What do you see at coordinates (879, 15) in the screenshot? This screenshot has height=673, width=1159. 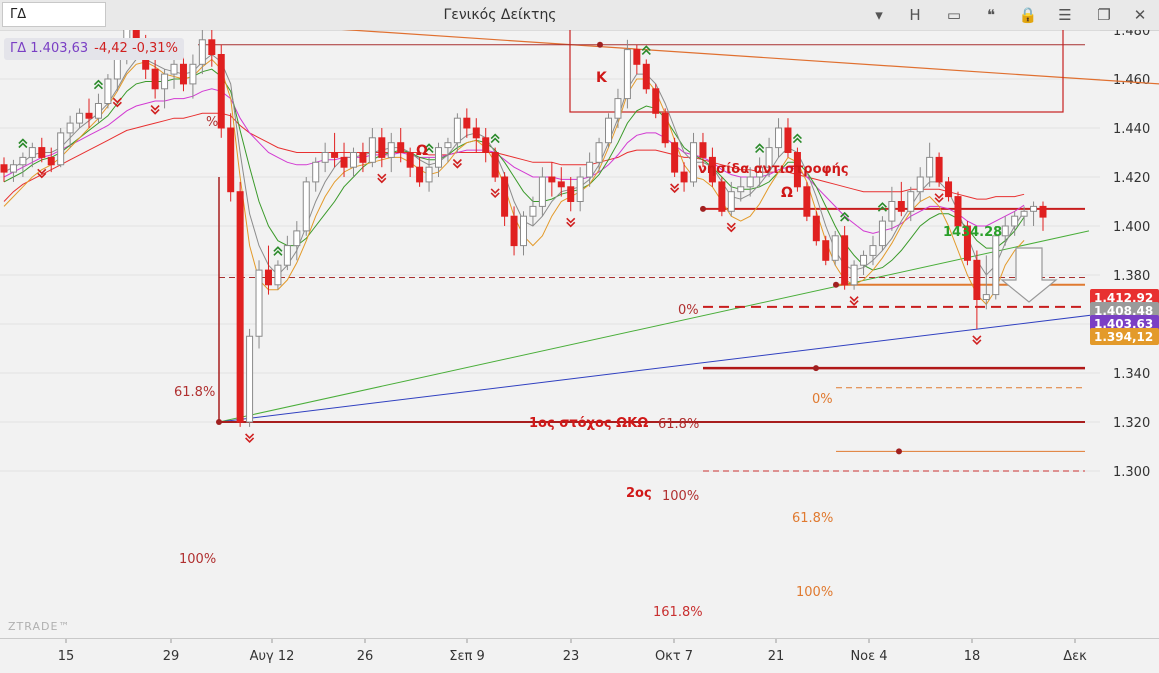 I see `dropdown-button: ▾` at bounding box center [879, 15].